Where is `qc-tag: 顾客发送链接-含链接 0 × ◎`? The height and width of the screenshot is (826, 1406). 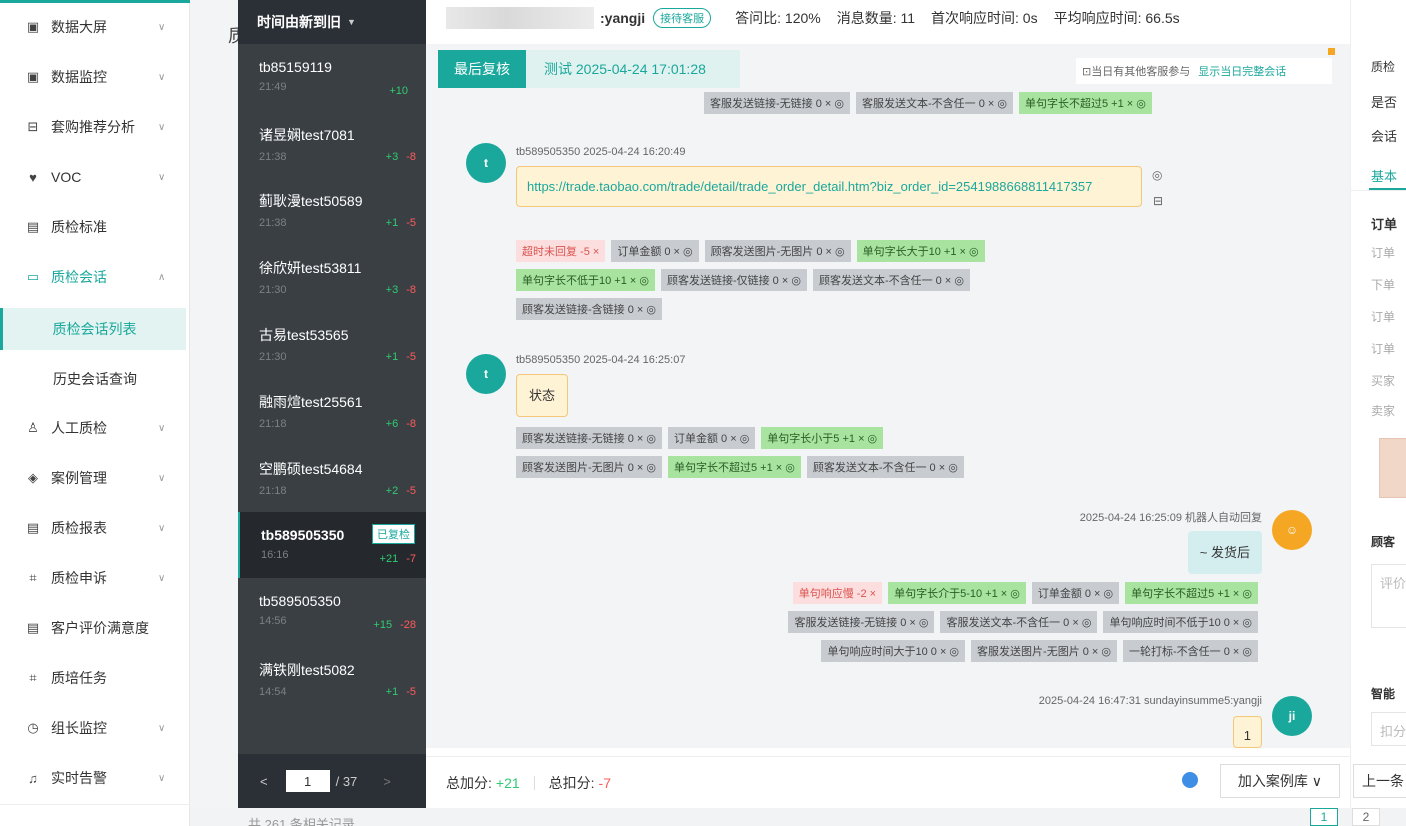
qc-tag: 顾客发送链接-含链接 0 × ◎ is located at coordinates (589, 309).